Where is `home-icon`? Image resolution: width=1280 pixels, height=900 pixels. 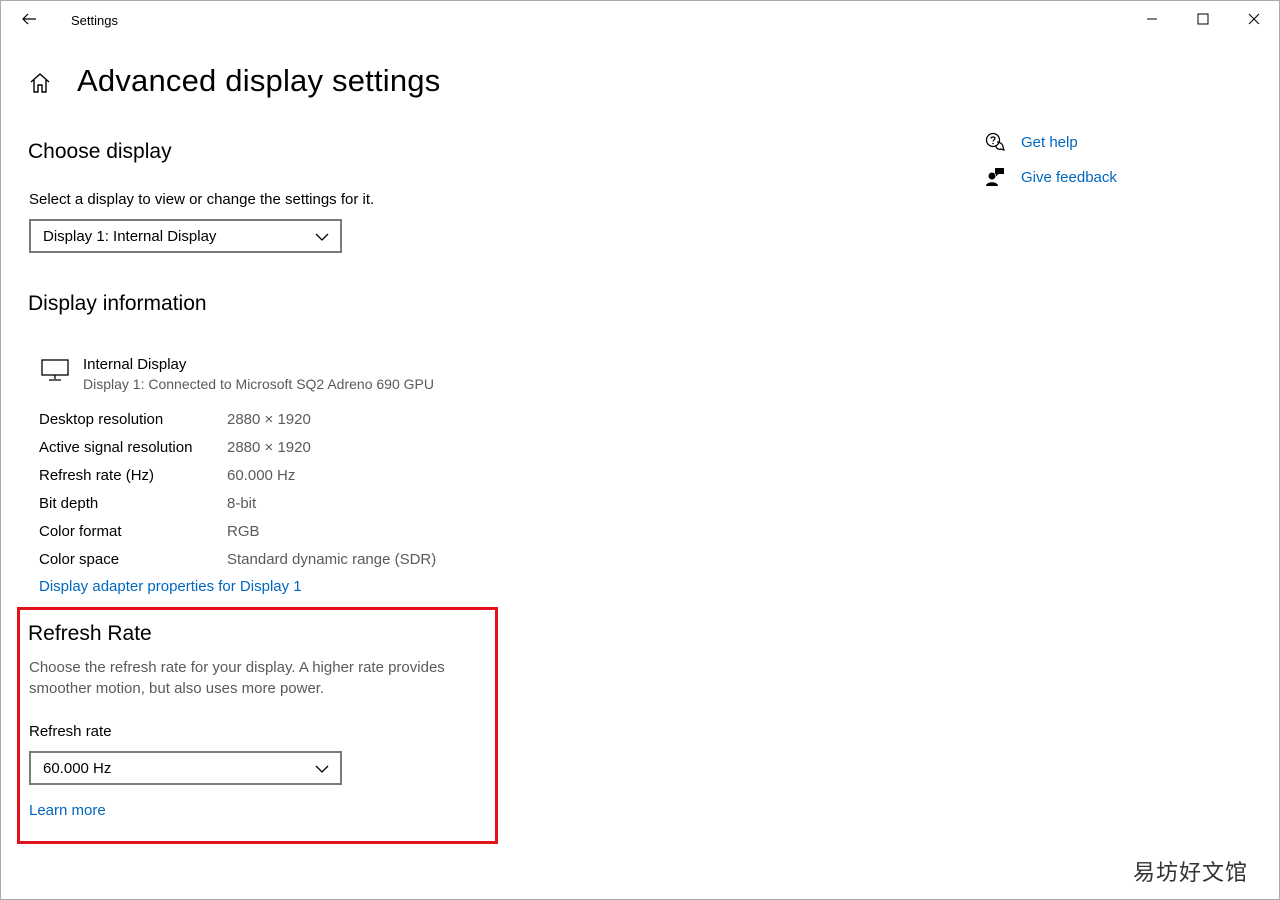
home-icon is located at coordinates (40, 83).